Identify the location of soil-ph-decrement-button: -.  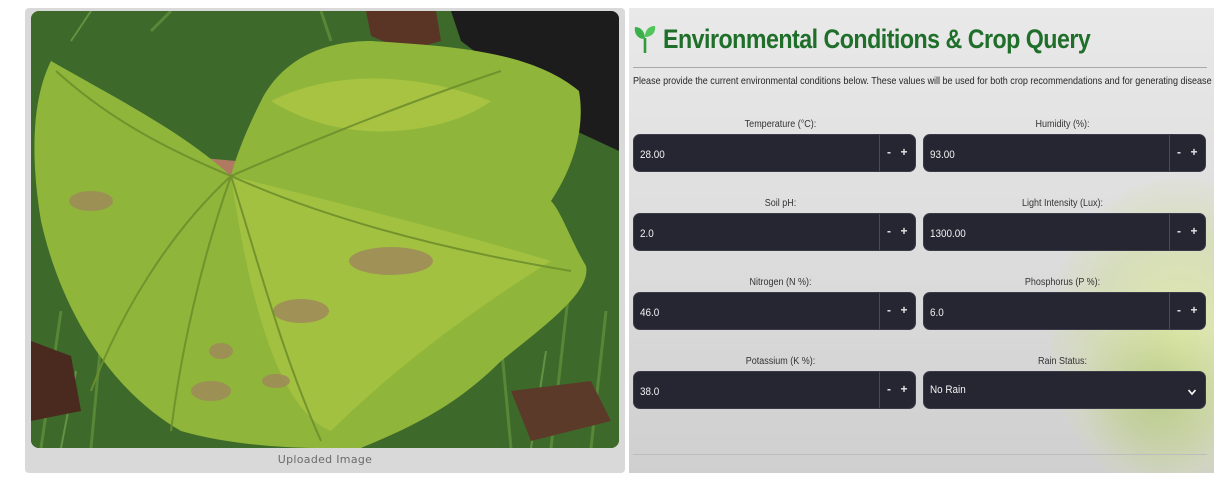
(889, 231).